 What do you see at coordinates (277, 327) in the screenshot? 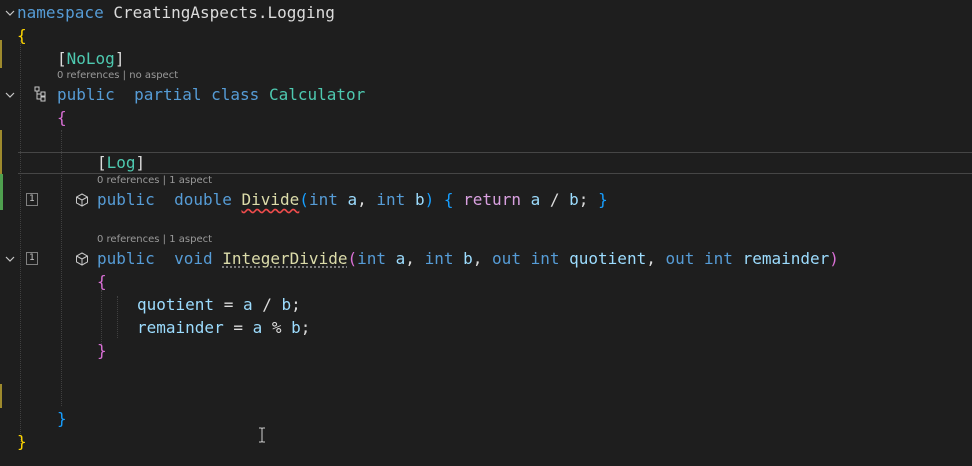
I see `operator: %` at bounding box center [277, 327].